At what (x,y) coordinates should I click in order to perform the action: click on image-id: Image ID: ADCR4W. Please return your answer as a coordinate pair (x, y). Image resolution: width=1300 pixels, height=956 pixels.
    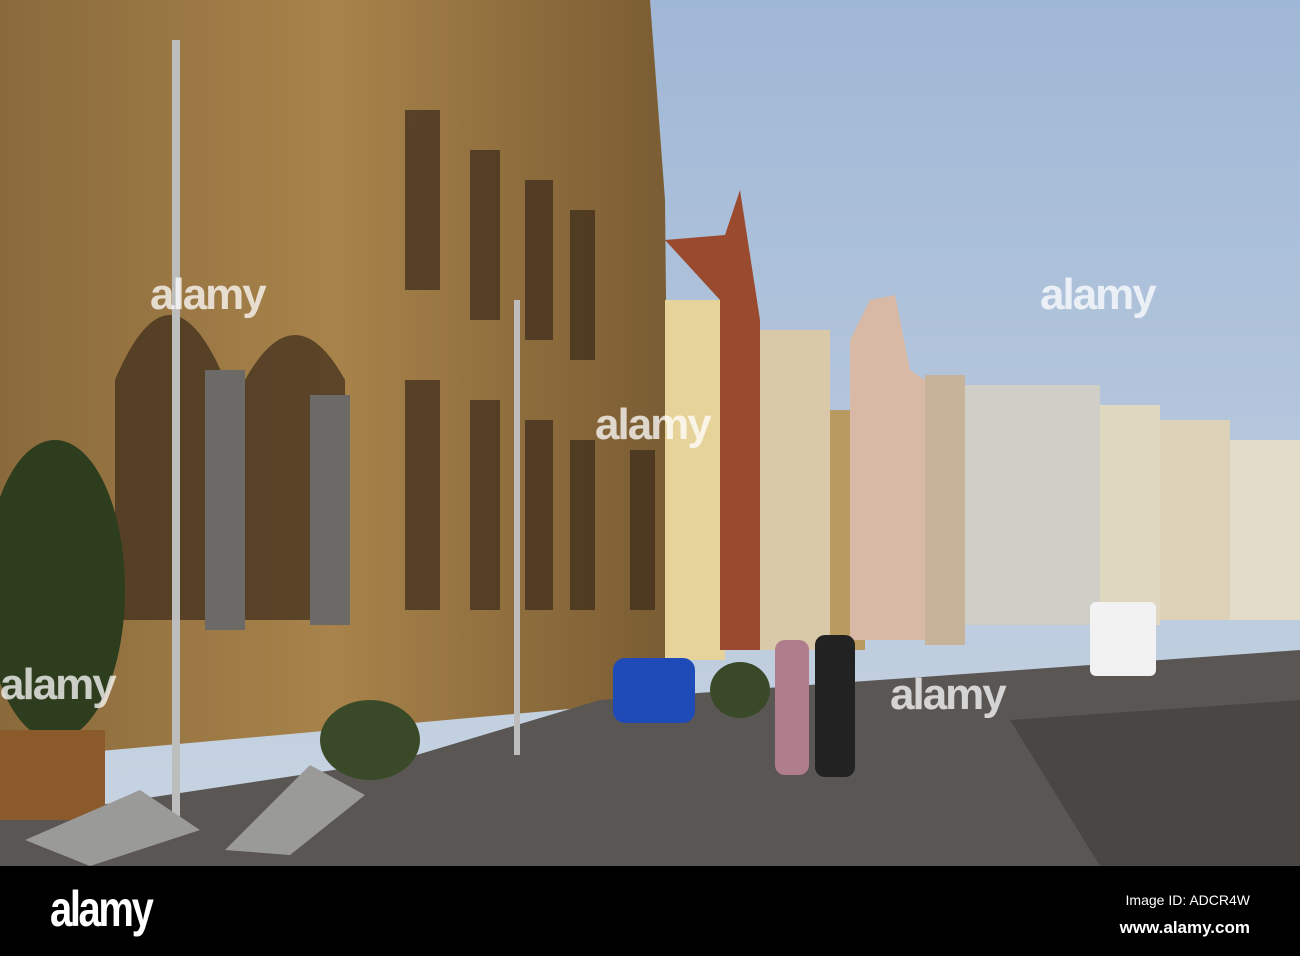
    Looking at the image, I should click on (1187, 900).